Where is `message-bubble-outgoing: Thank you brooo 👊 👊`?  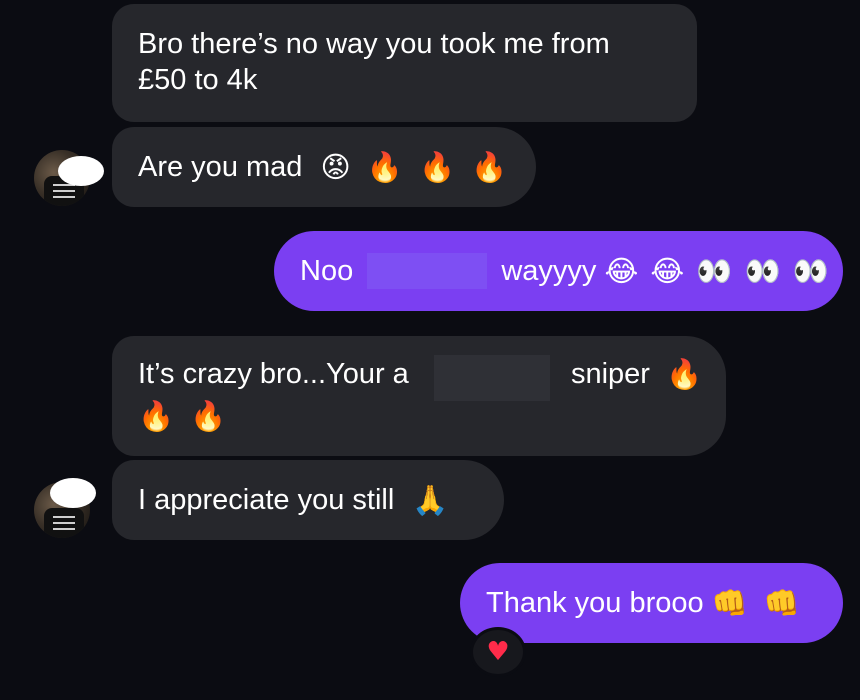
message-bubble-outgoing: Thank you brooo 👊 👊 is located at coordinates (651, 603).